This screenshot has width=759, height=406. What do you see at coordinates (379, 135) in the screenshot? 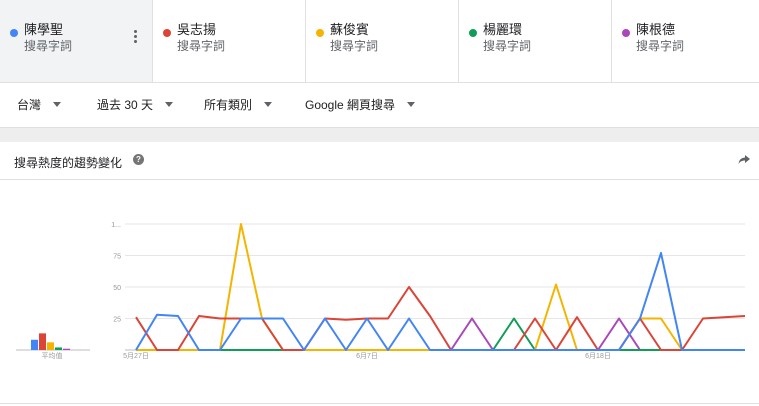
I see `section-gap` at bounding box center [379, 135].